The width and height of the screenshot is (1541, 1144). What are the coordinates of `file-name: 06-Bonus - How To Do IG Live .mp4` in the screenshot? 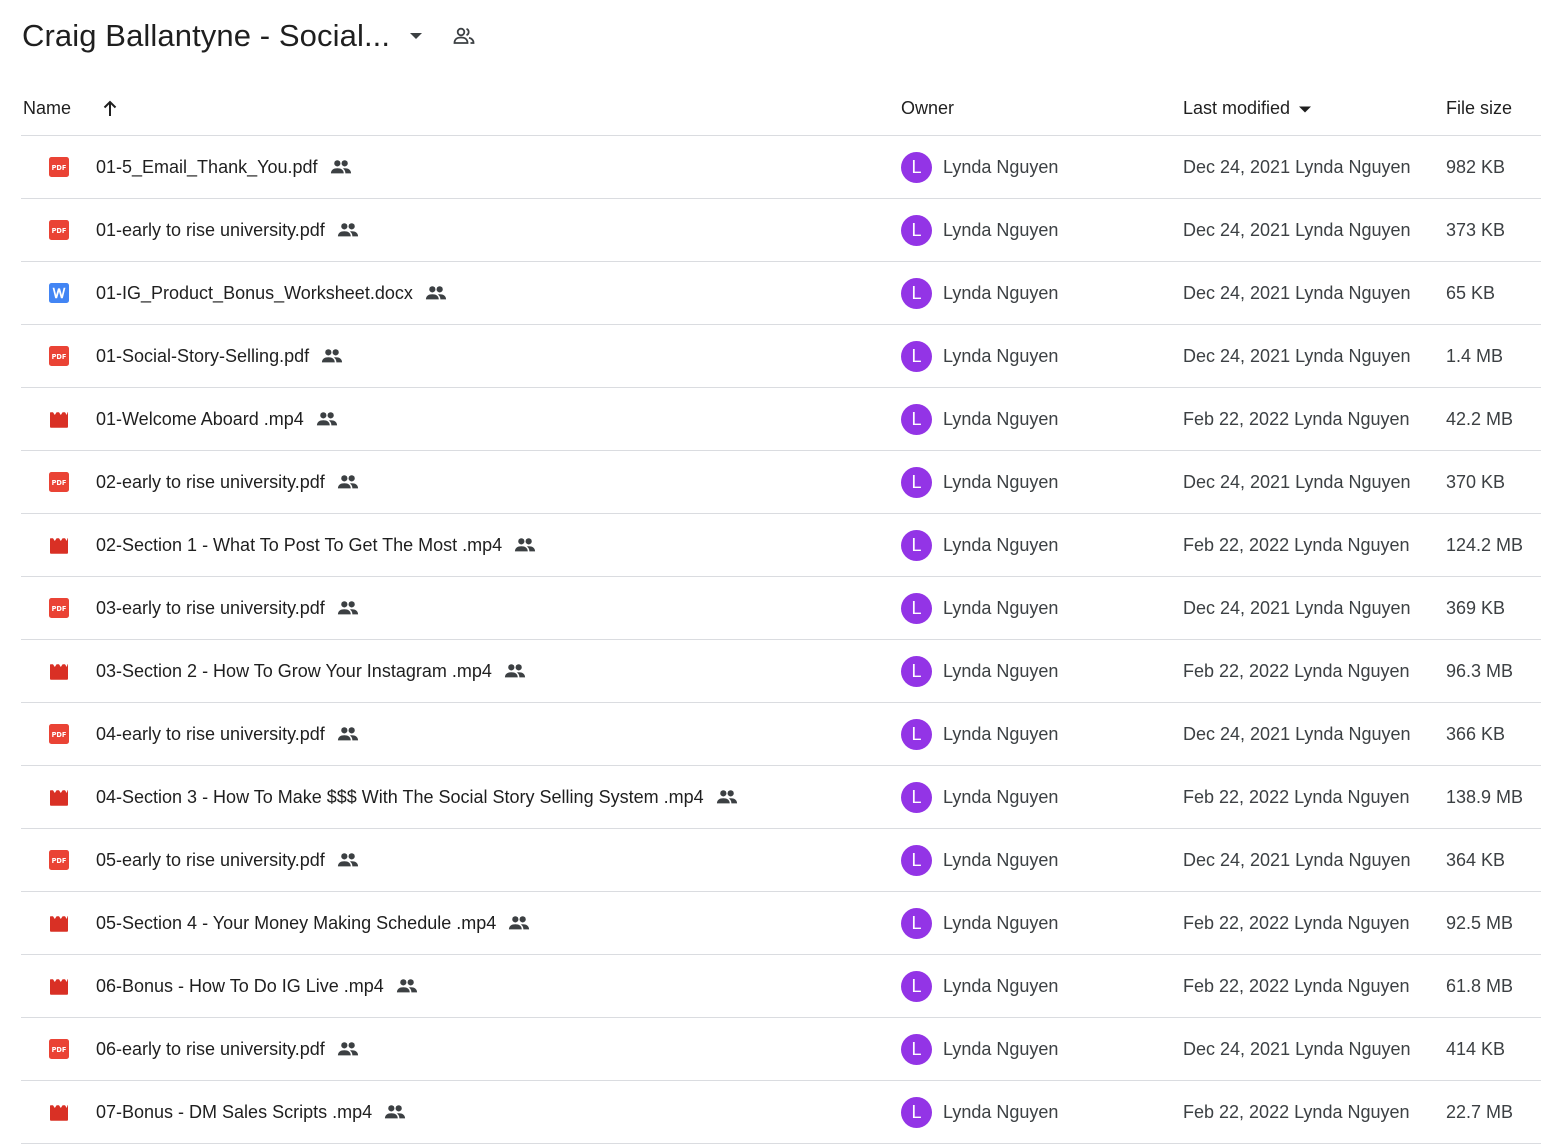 It's located at (257, 986).